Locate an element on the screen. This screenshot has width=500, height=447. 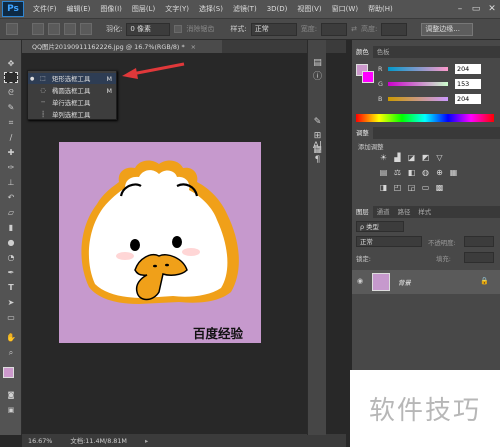
swap-icon: ⇄ is located at coordinates (354, 29).